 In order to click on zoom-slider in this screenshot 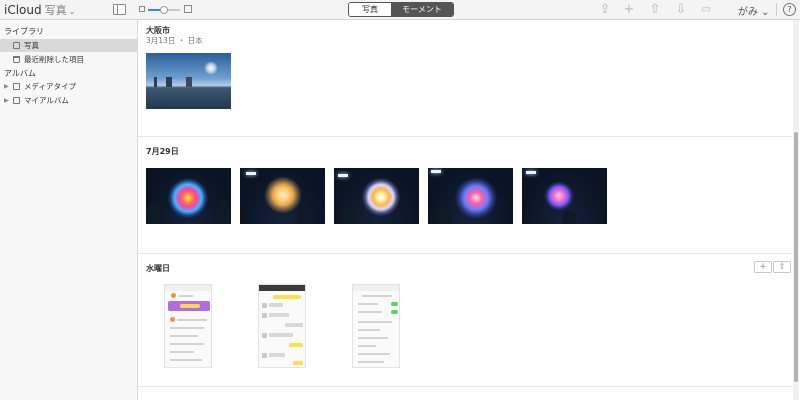, I will do `click(164, 10)`.